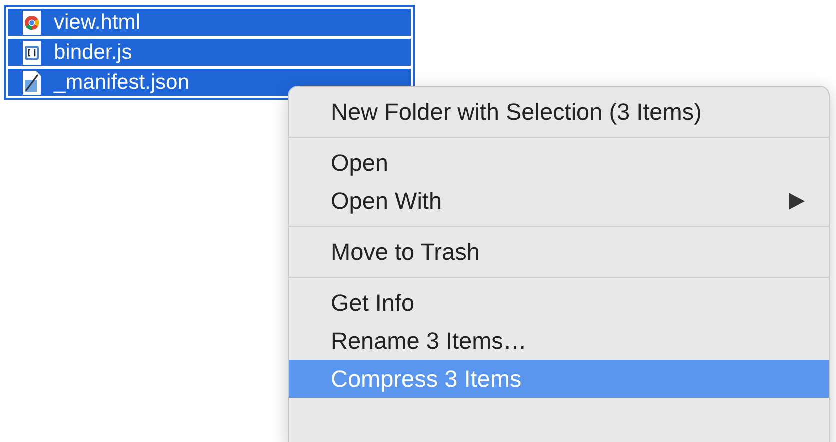 This screenshot has height=442, width=836. What do you see at coordinates (559, 201) in the screenshot?
I see `menu-item: Open With` at bounding box center [559, 201].